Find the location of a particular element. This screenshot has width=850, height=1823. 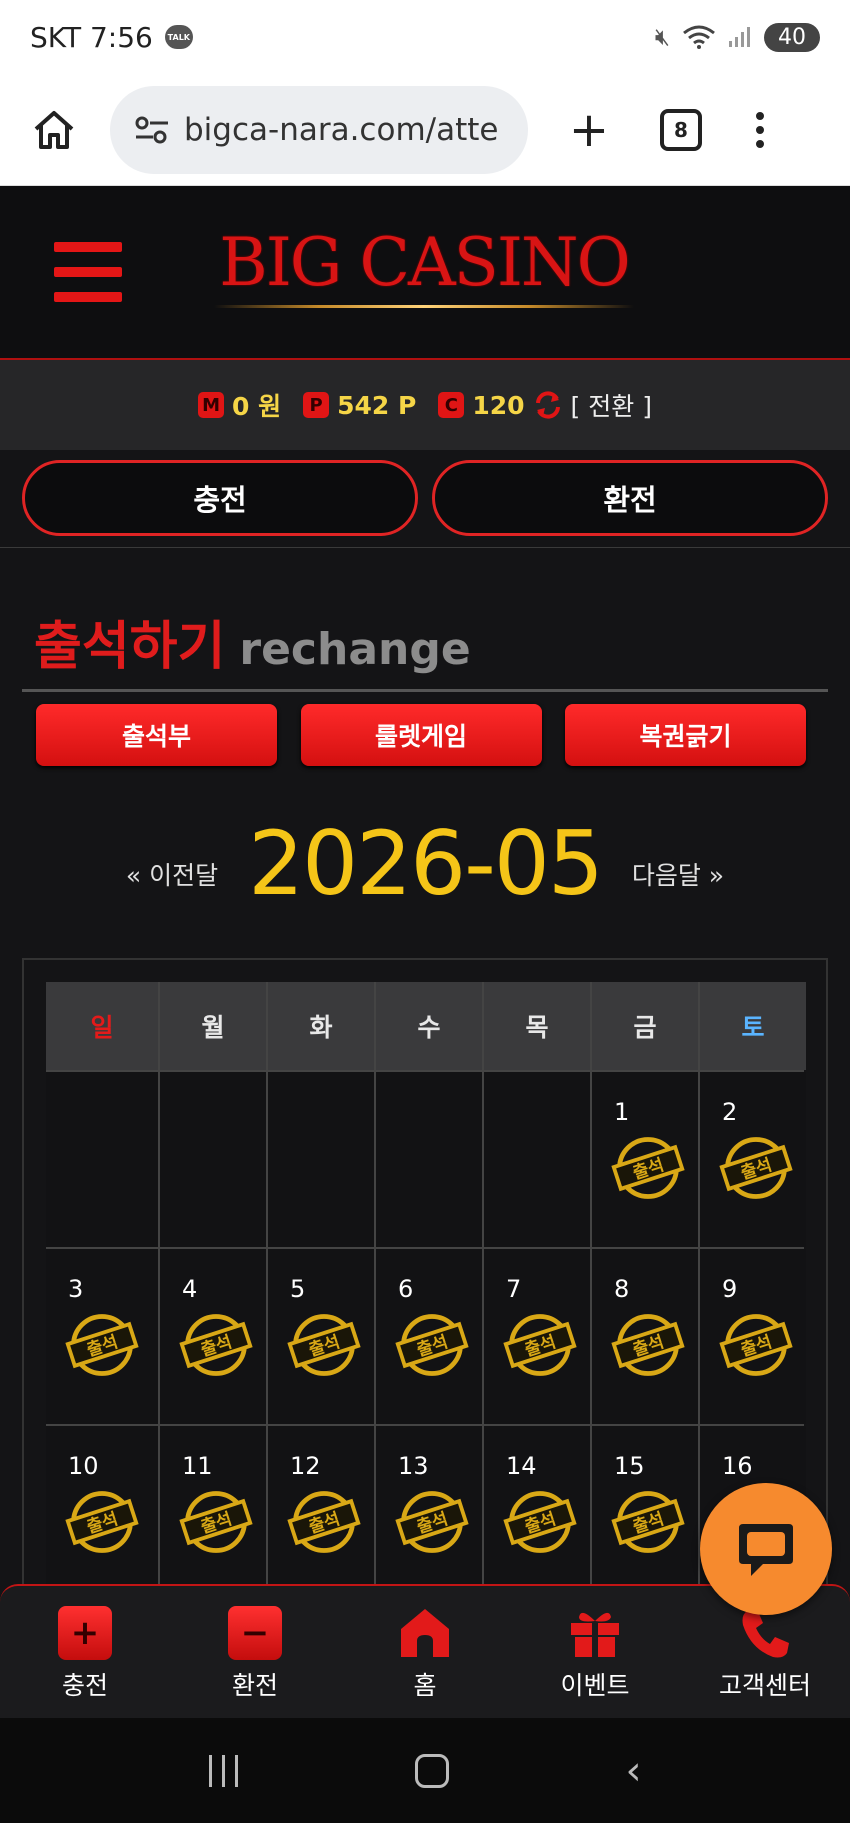

calendar-day: 1 출석 is located at coordinates (645, 1159).